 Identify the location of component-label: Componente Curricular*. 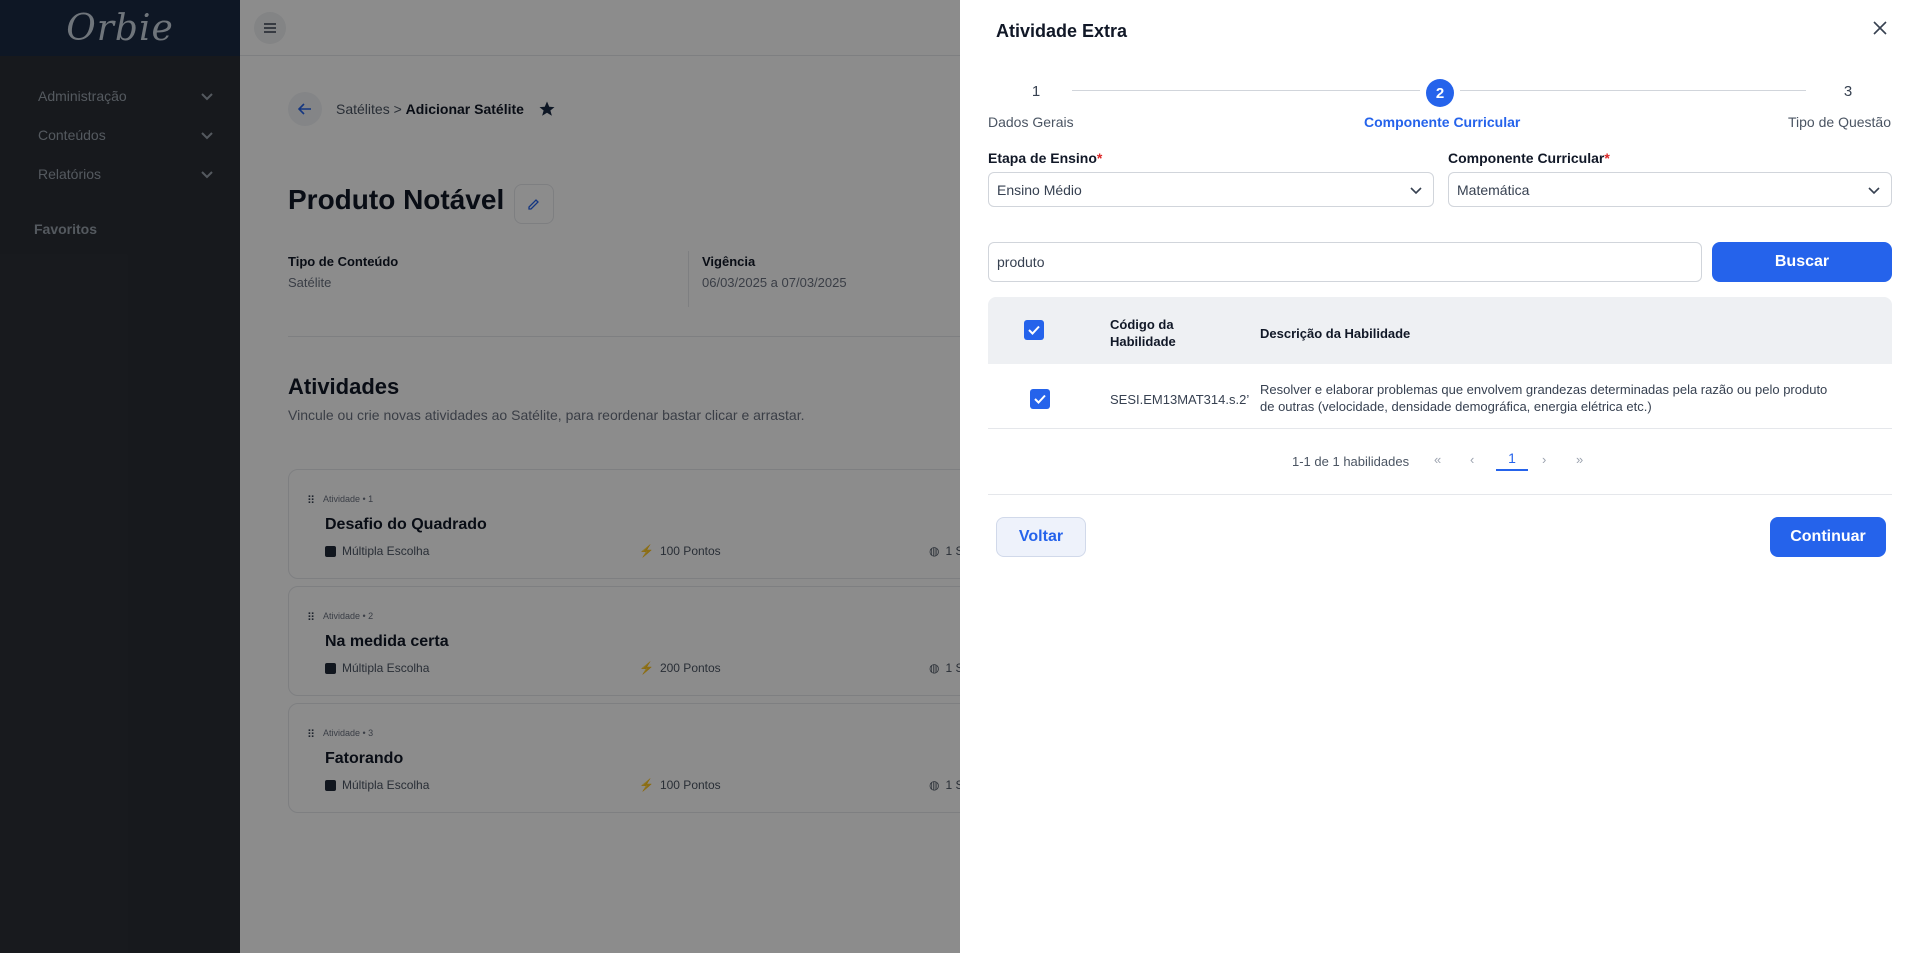
(1529, 158).